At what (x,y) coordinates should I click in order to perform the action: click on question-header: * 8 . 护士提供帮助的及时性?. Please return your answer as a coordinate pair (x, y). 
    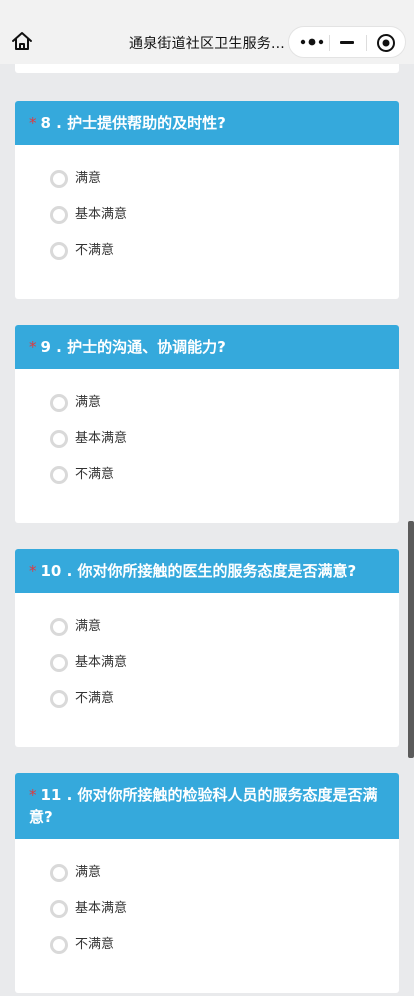
    Looking at the image, I should click on (207, 123).